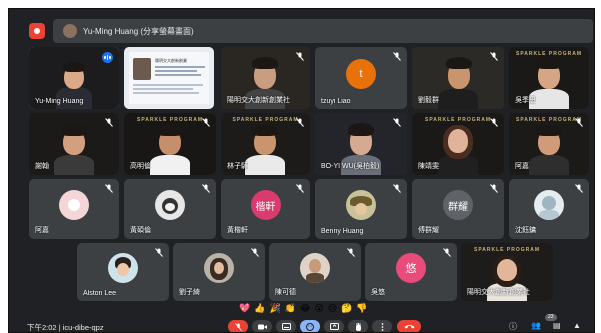 Image resolution: width=601 pixels, height=333 pixels. Describe the element at coordinates (332, 308) in the screenshot. I see `reaction-sad: 😢` at that location.